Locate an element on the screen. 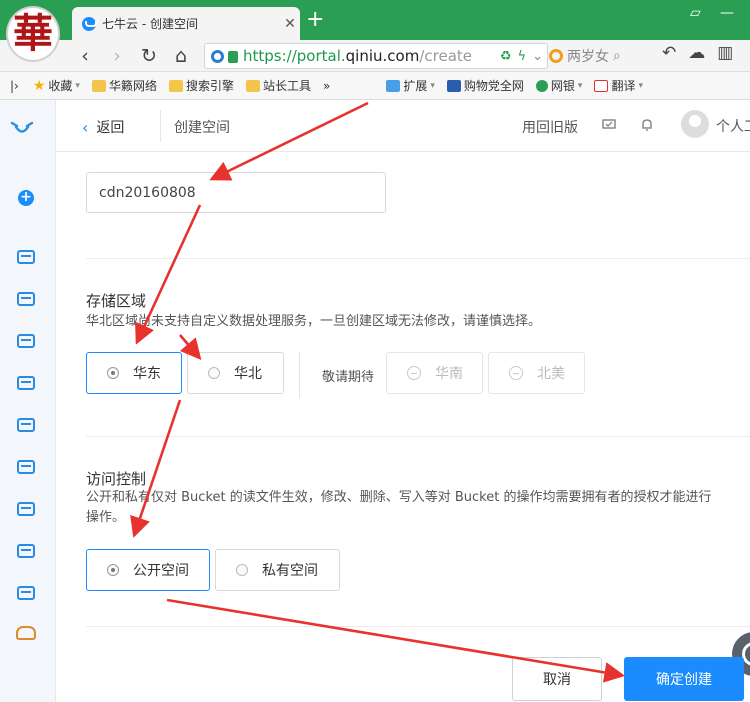 The width and height of the screenshot is (750, 702). back-button: ‹ 返回 is located at coordinates (103, 127).